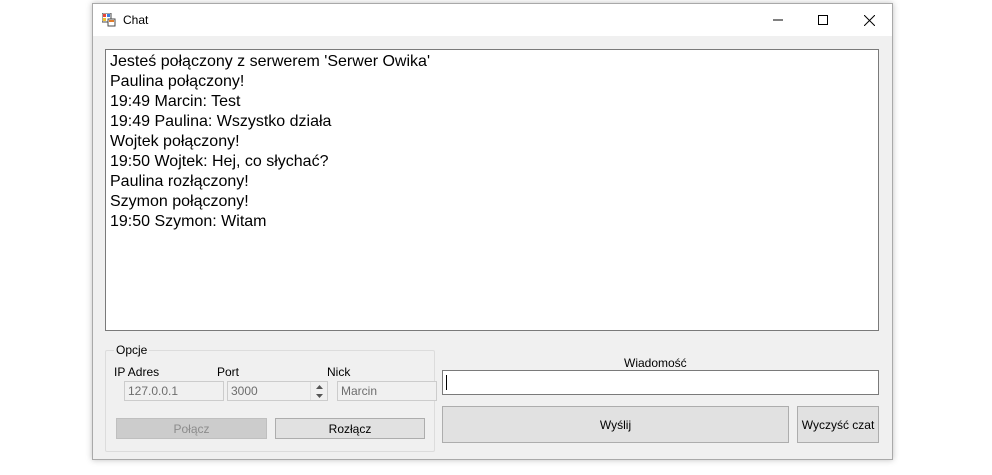  I want to click on close-icon, so click(869, 20).